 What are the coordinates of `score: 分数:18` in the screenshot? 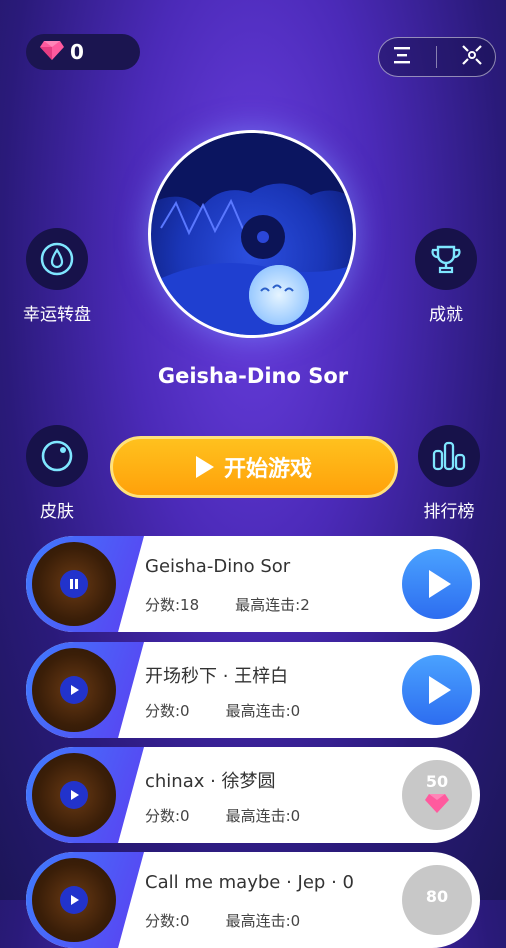 It's located at (172, 605).